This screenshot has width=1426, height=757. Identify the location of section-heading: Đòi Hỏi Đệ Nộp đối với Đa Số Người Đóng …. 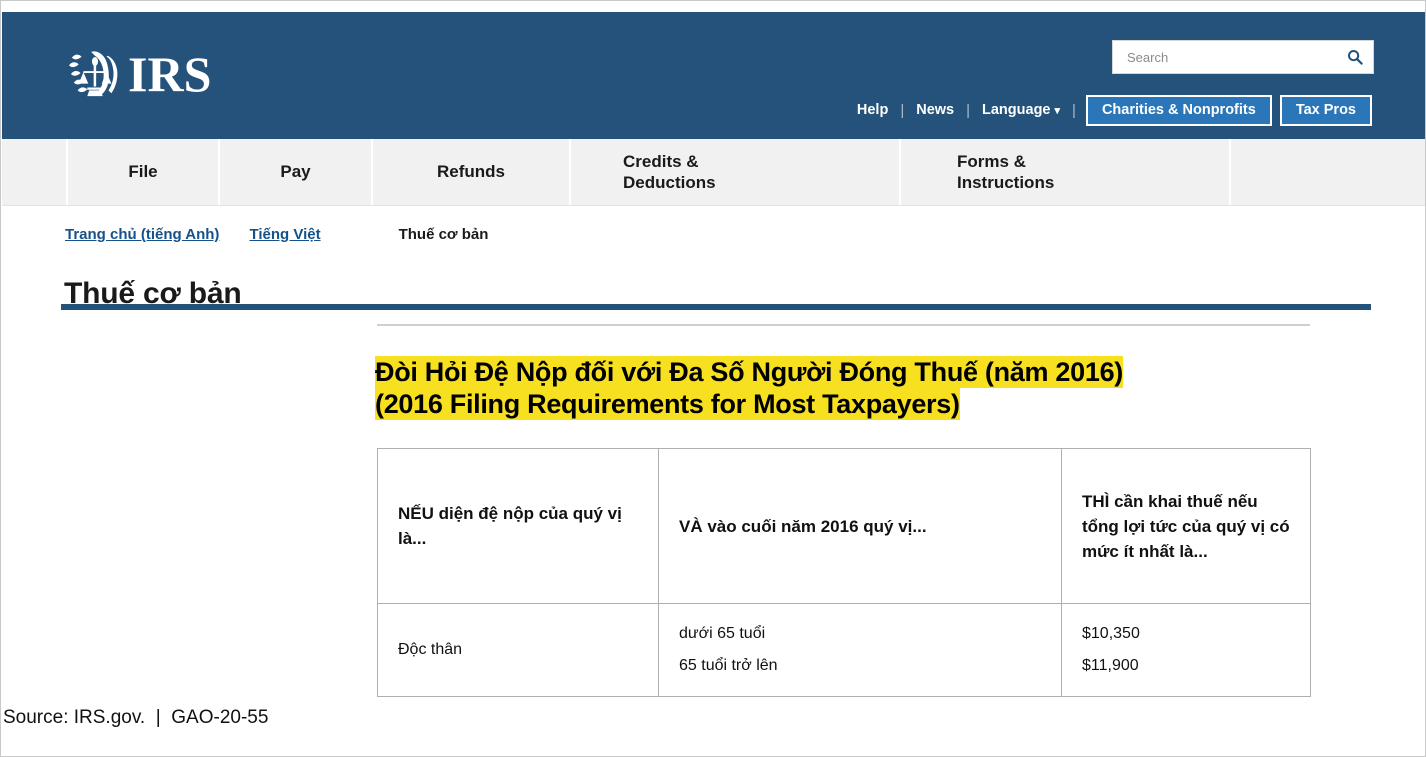
(850, 388).